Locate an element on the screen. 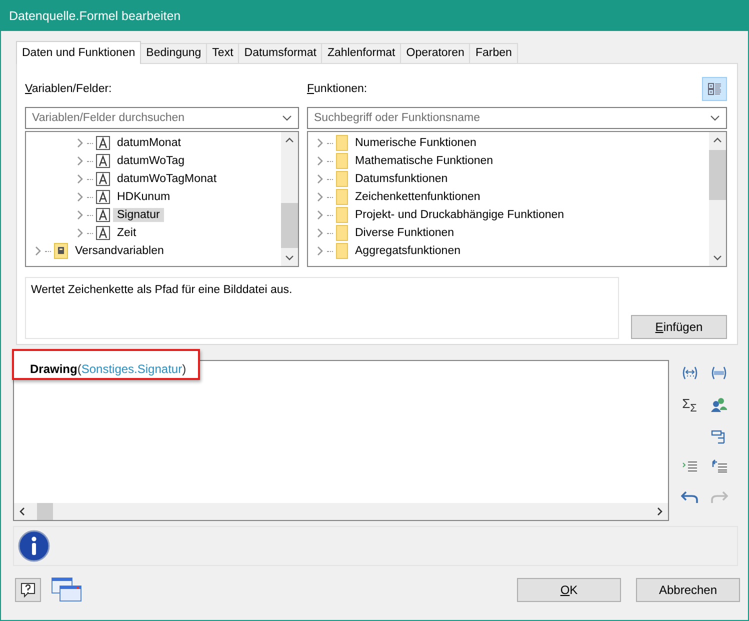 Image resolution: width=749 pixels, height=621 pixels. scroll-right-icon is located at coordinates (660, 511).